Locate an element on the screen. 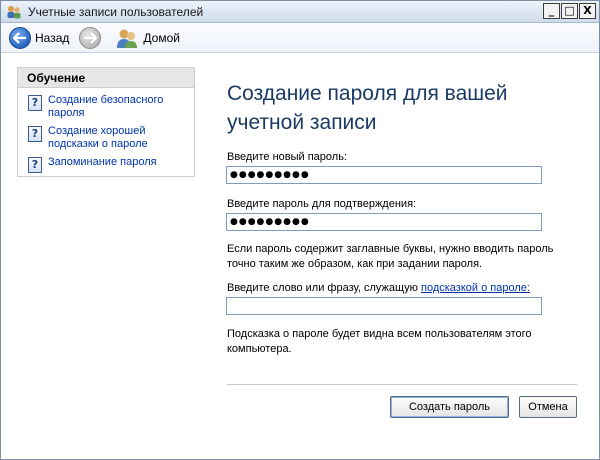 The width and height of the screenshot is (600, 460). navigation-bar: Назад Домой is located at coordinates (300, 38).